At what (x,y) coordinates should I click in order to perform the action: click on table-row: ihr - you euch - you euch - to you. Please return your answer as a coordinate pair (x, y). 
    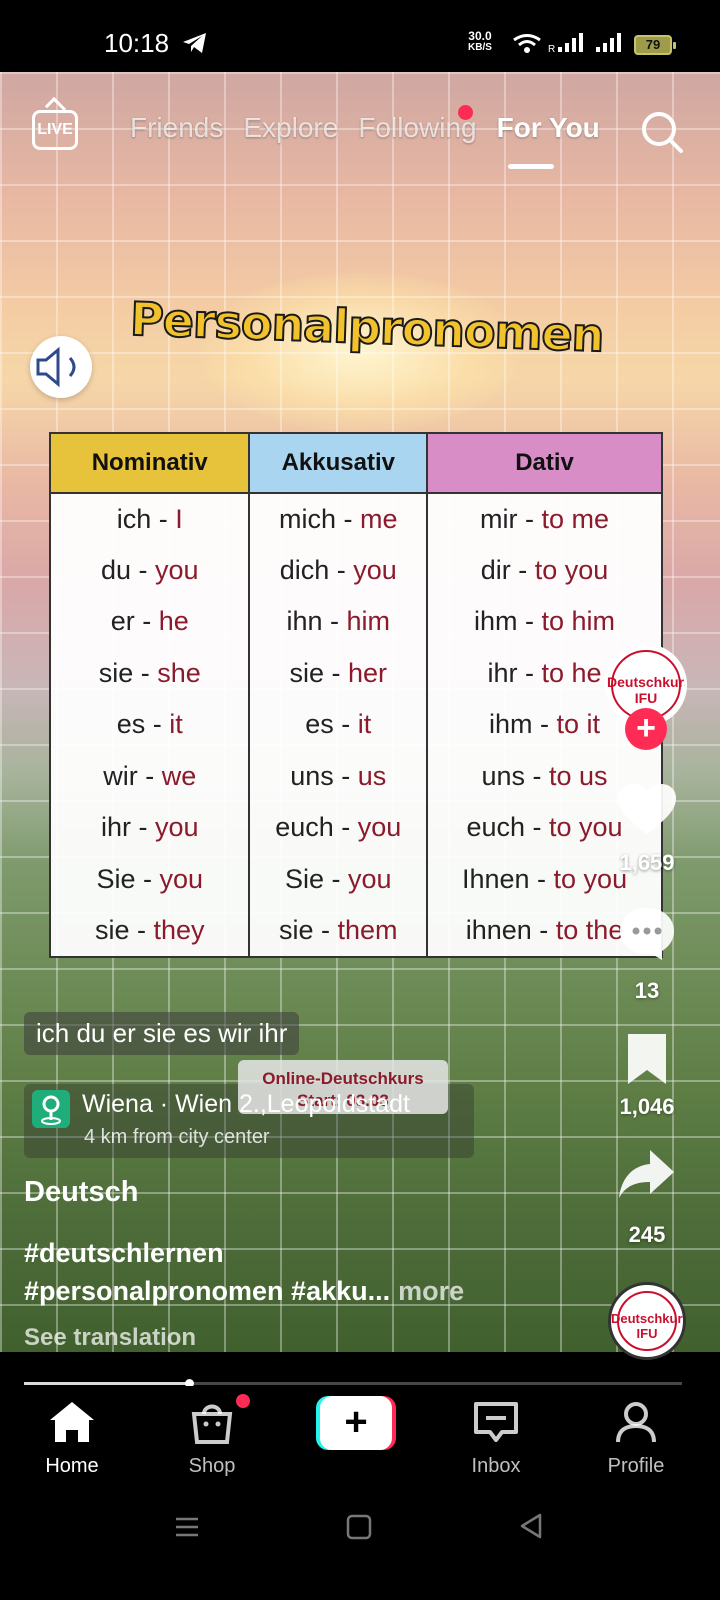
    Looking at the image, I should click on (355, 828).